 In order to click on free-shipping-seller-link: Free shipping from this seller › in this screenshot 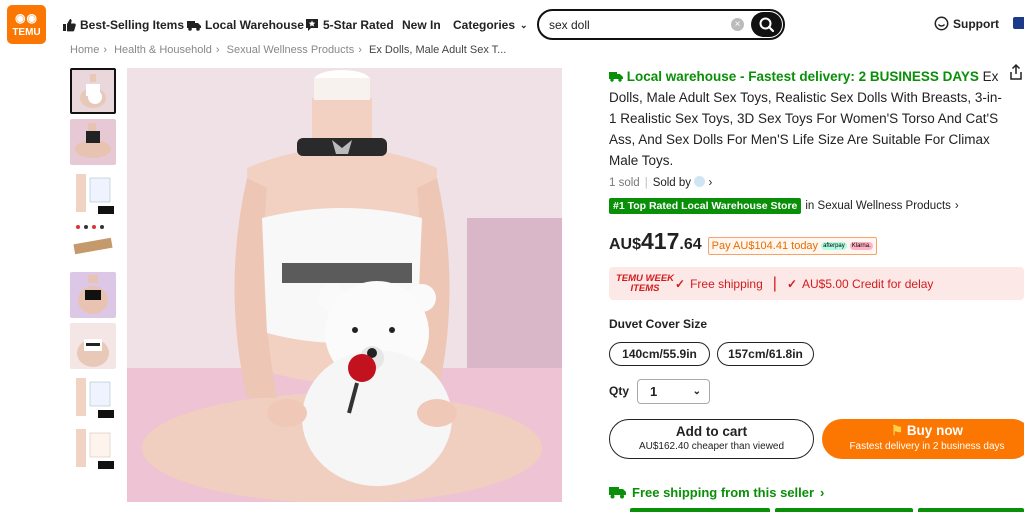, I will do `click(716, 492)`.